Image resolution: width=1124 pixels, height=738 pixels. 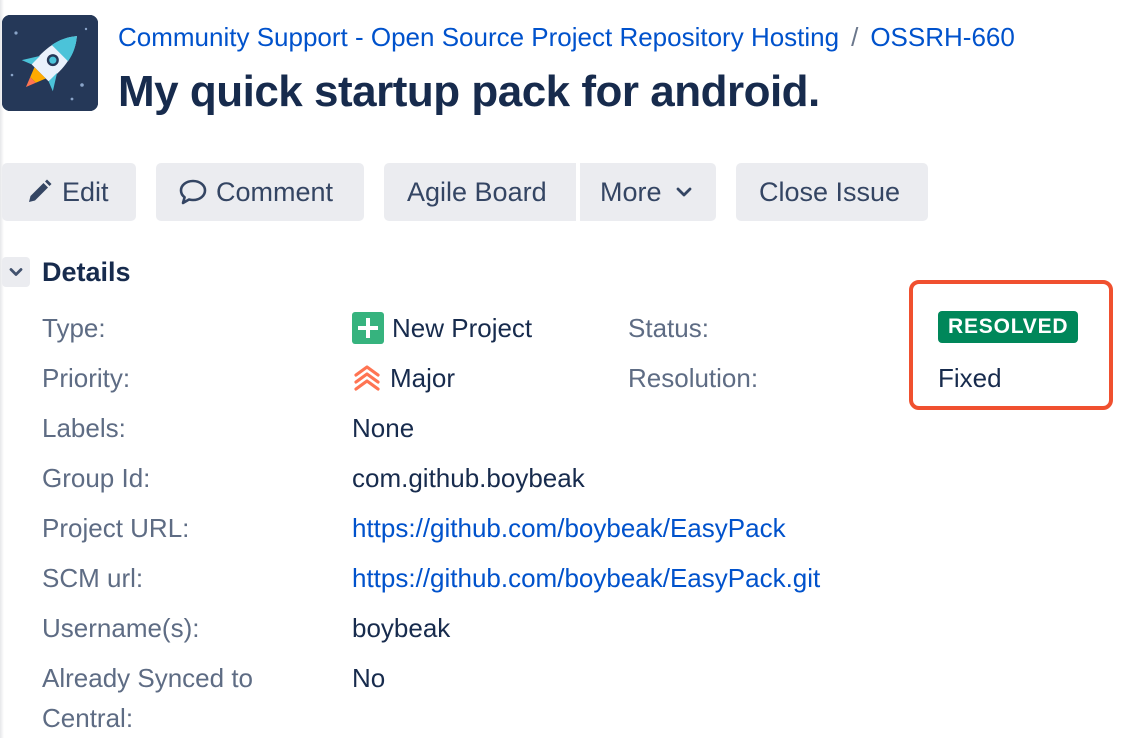 What do you see at coordinates (668, 328) in the screenshot?
I see `status-label: Status:` at bounding box center [668, 328].